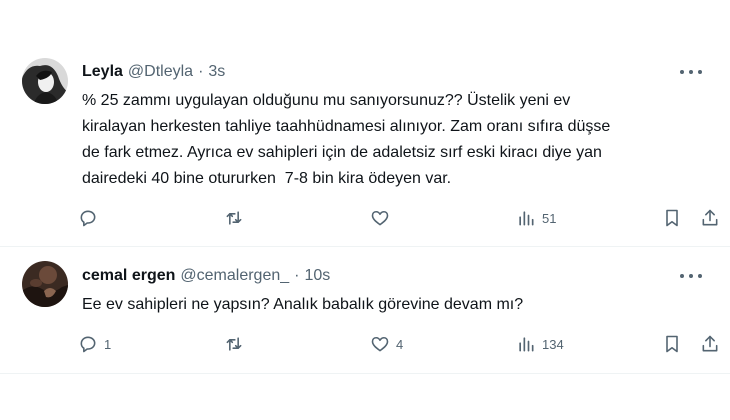 This screenshot has width=730, height=420. I want to click on views-button: 51, so click(536, 218).